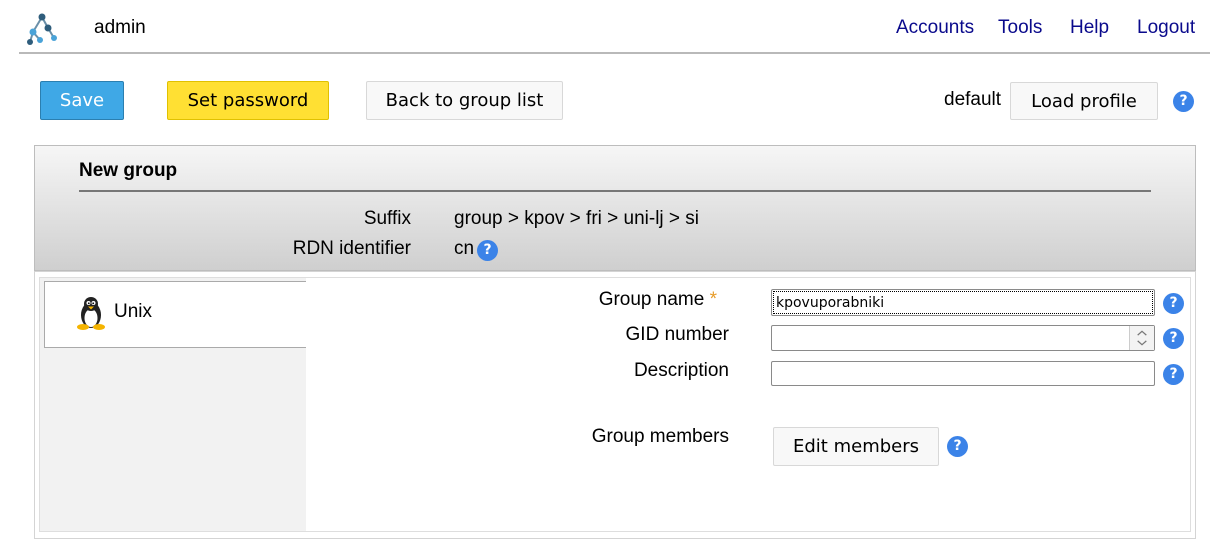 The width and height of the screenshot is (1210, 552). I want to click on suffix-label: Suffix, so click(387, 218).